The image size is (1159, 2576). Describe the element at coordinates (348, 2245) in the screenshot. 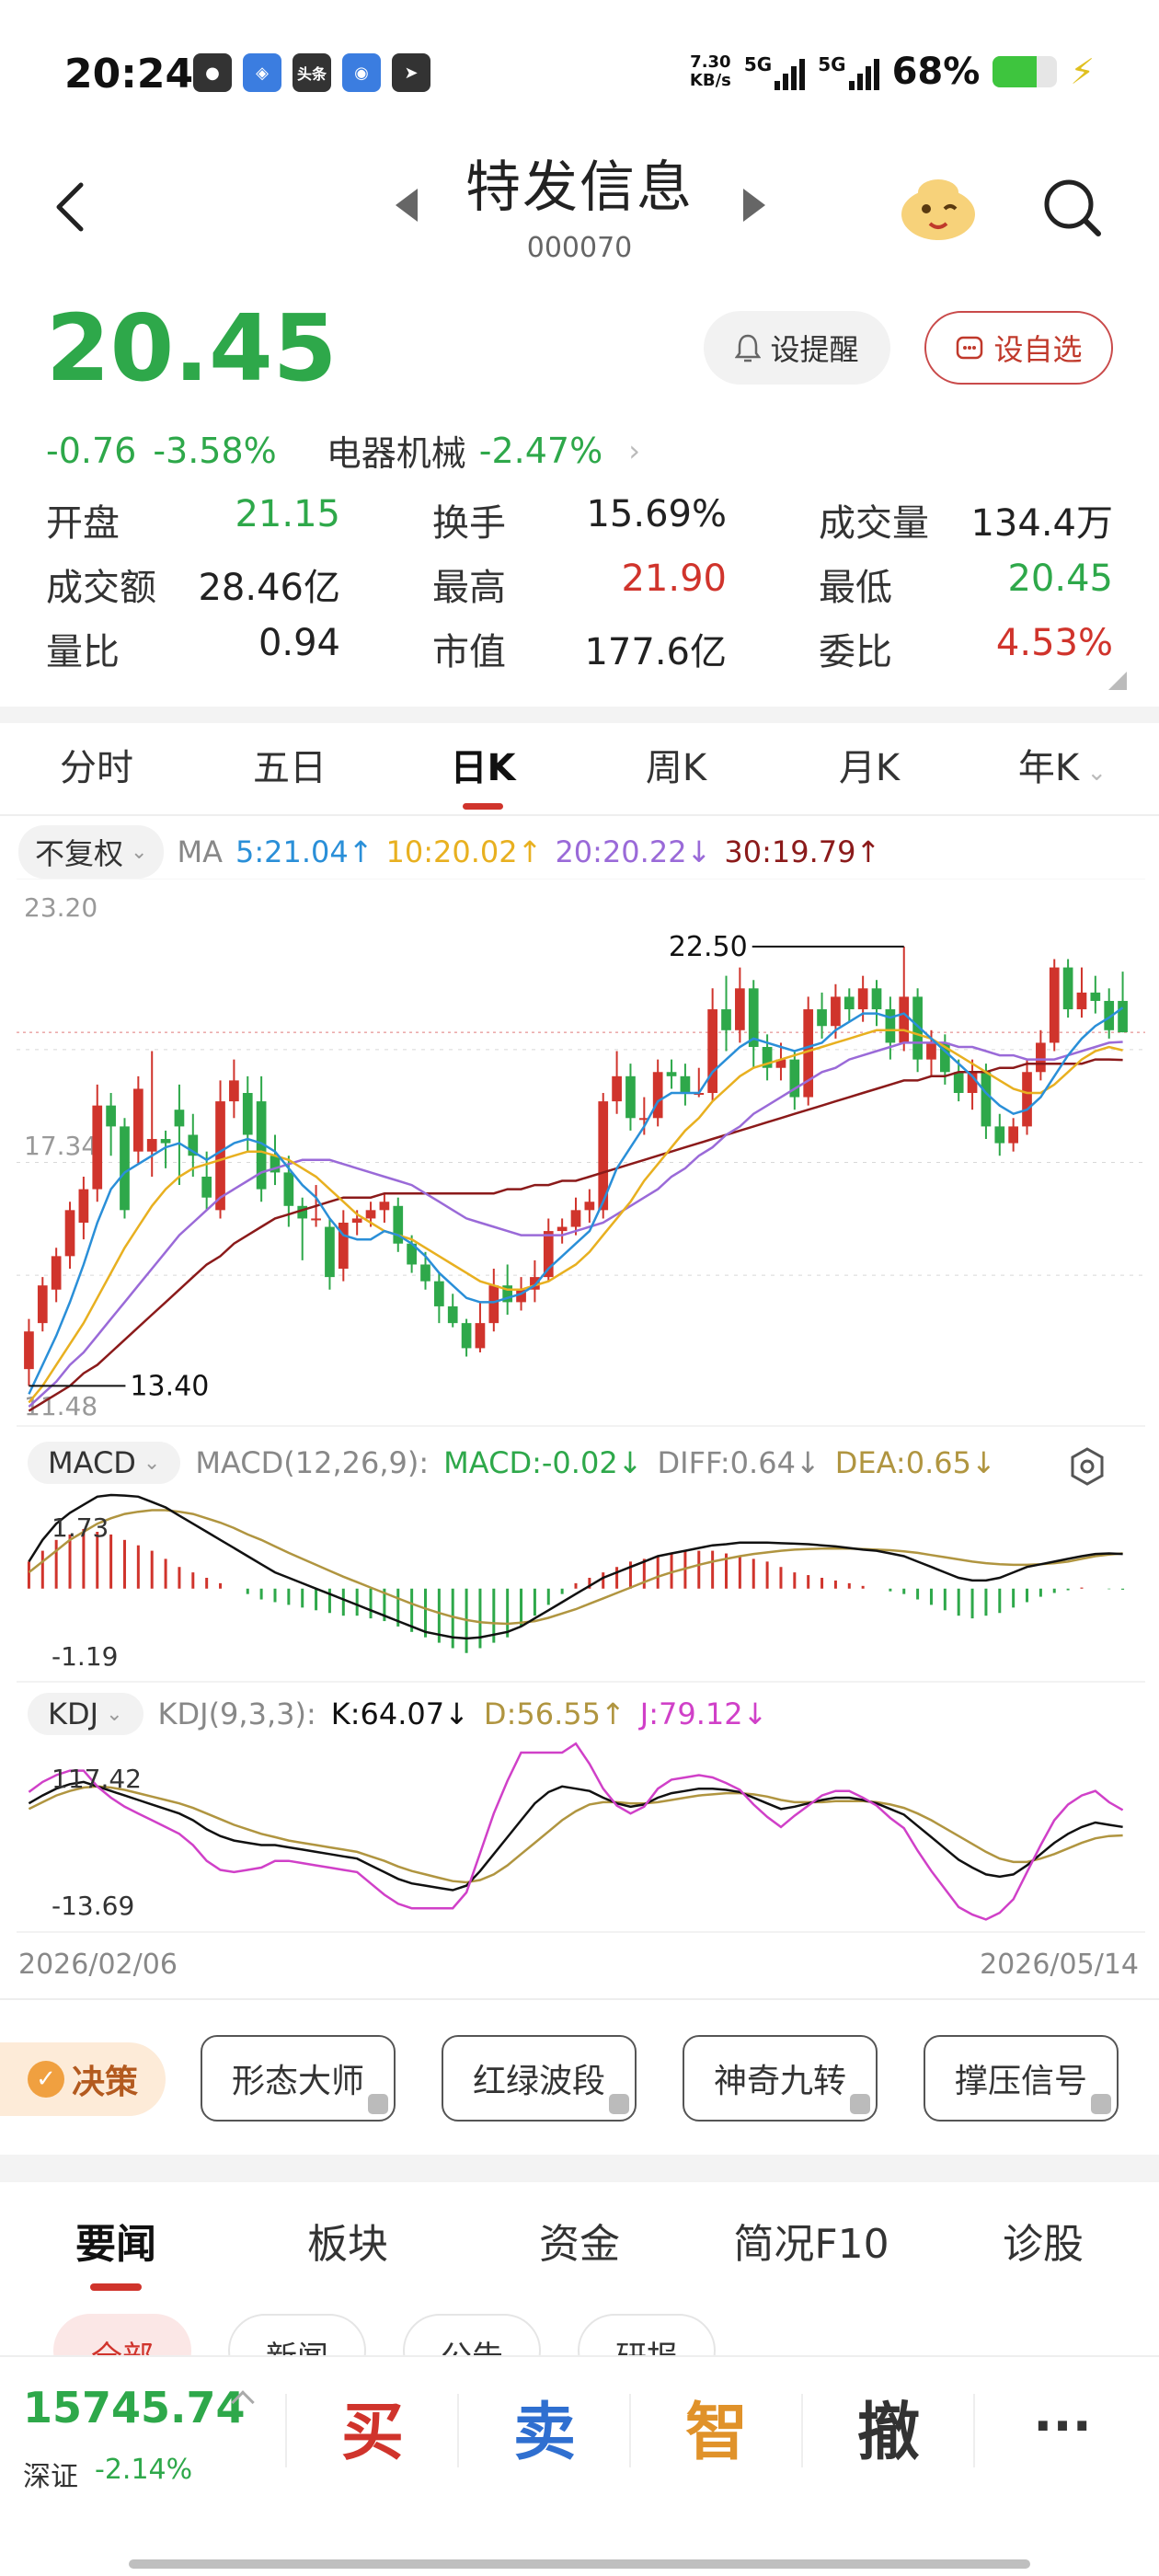

I see `news-tab: 板块` at that location.